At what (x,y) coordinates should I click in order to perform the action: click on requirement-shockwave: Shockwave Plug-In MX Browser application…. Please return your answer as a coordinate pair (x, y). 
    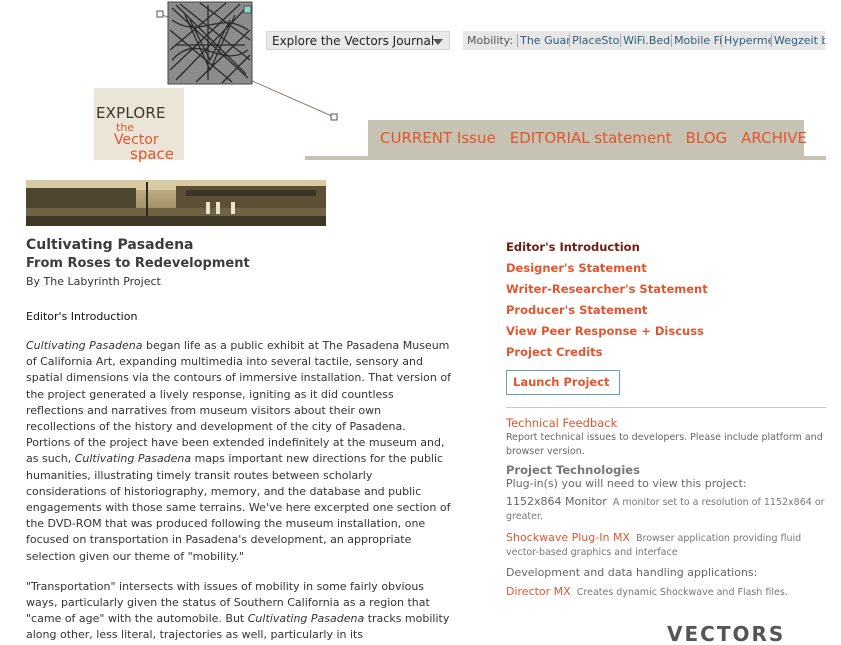
    Looking at the image, I should click on (666, 545).